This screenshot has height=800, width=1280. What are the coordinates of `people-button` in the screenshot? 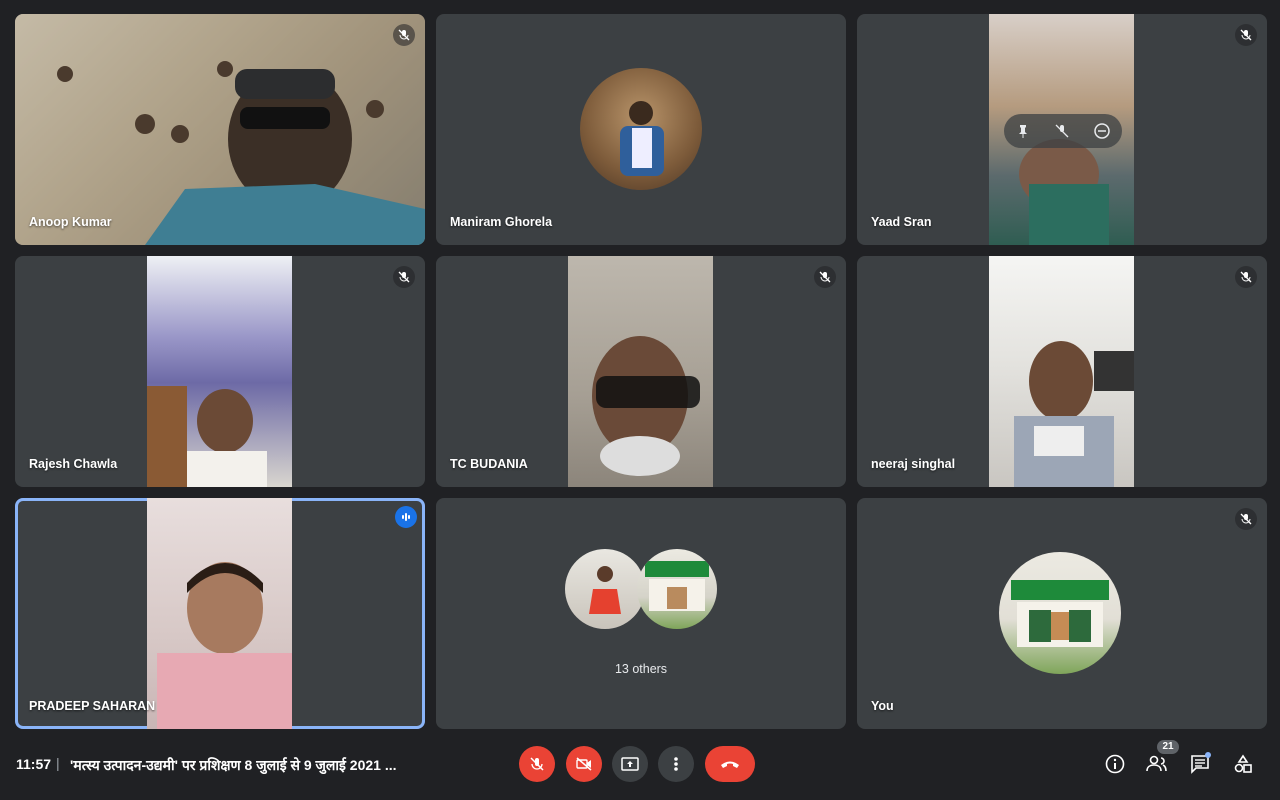 It's located at (1157, 764).